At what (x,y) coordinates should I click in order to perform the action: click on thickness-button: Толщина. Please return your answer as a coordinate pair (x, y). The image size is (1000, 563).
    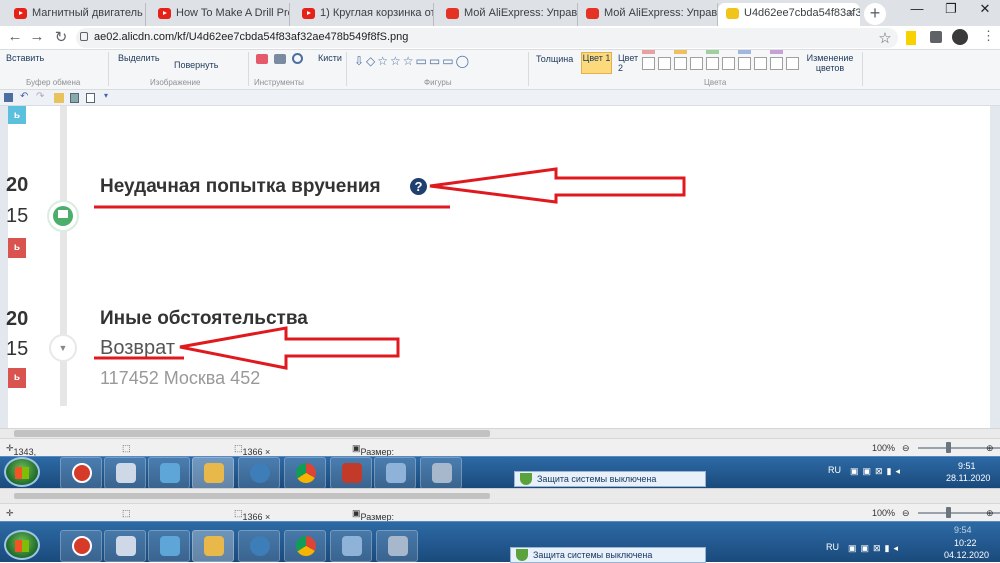
    Looking at the image, I should click on (554, 59).